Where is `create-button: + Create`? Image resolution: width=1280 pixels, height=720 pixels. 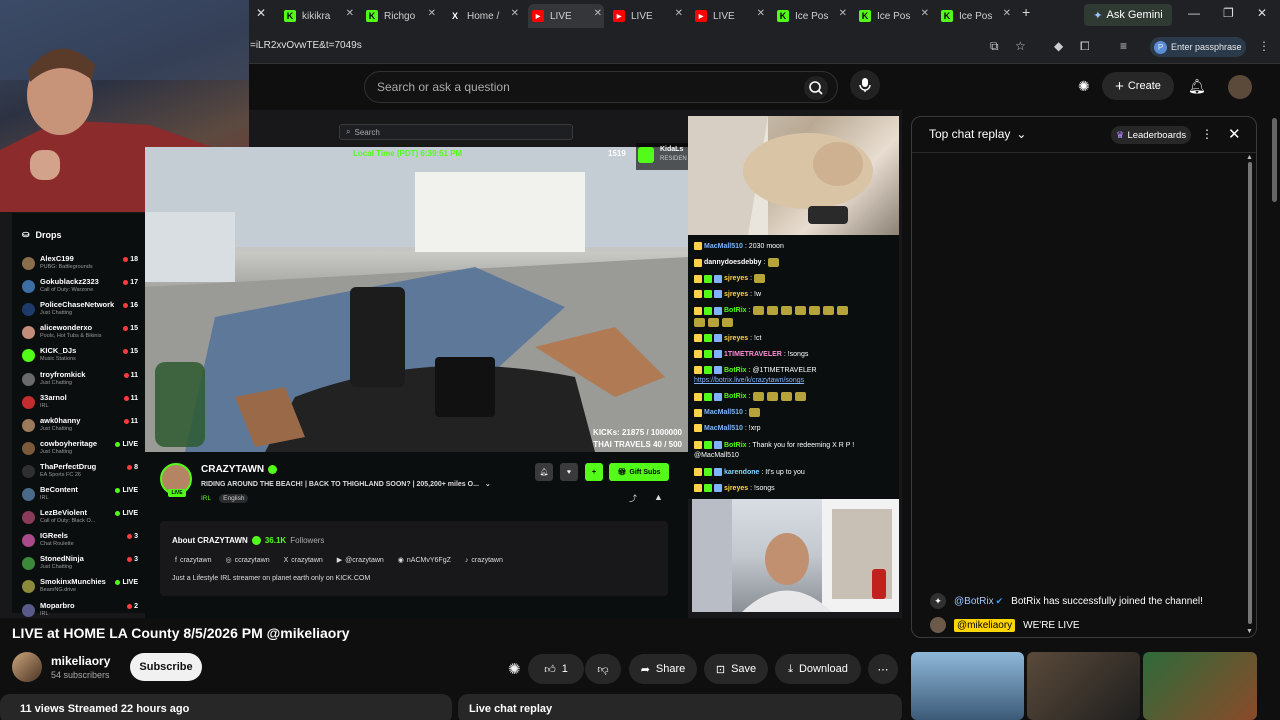 create-button: + Create is located at coordinates (1138, 86).